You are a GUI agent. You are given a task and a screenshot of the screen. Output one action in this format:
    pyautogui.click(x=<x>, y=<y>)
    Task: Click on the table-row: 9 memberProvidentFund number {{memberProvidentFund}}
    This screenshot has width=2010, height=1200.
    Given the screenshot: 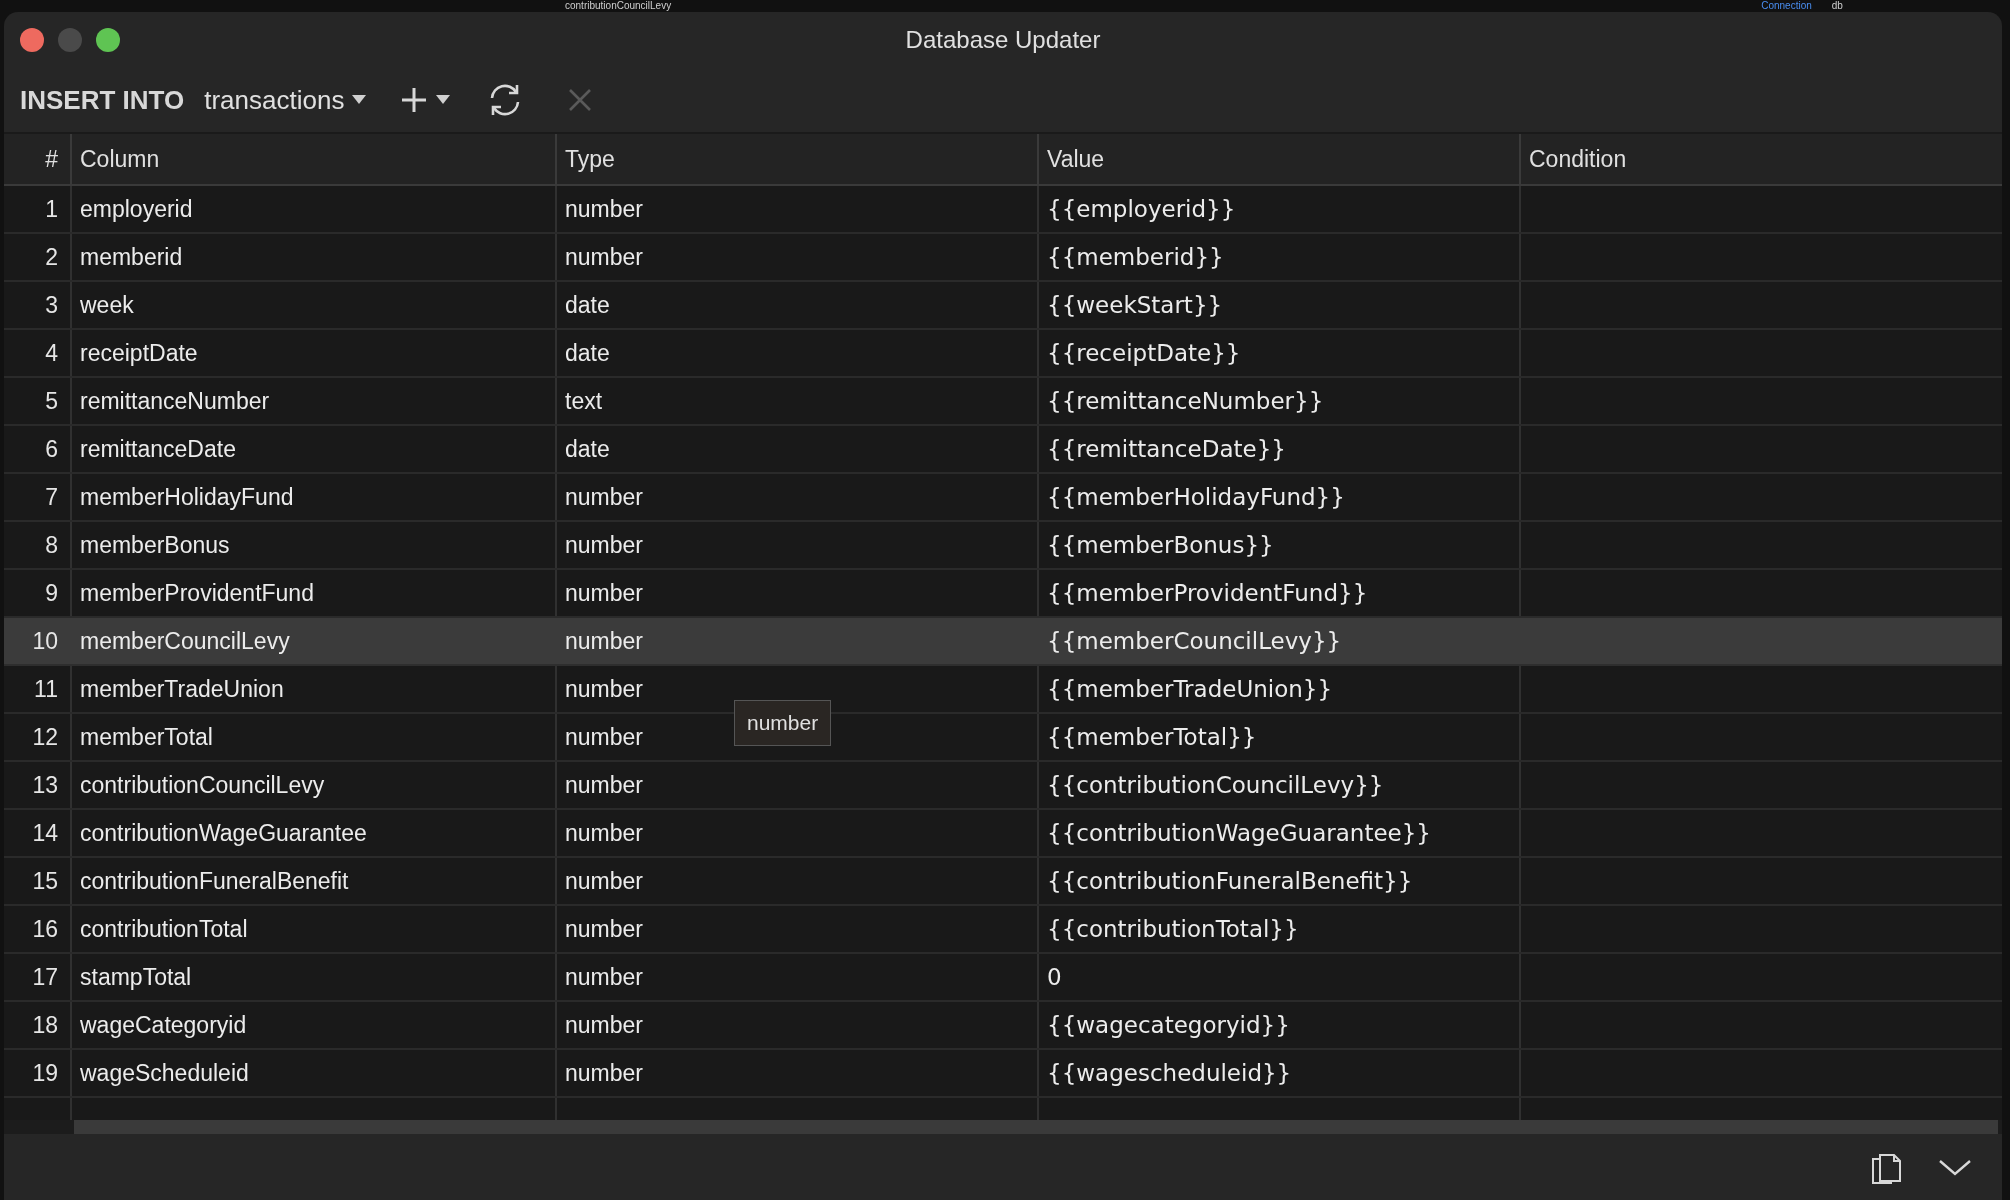 What is the action you would take?
    pyautogui.click(x=1003, y=594)
    